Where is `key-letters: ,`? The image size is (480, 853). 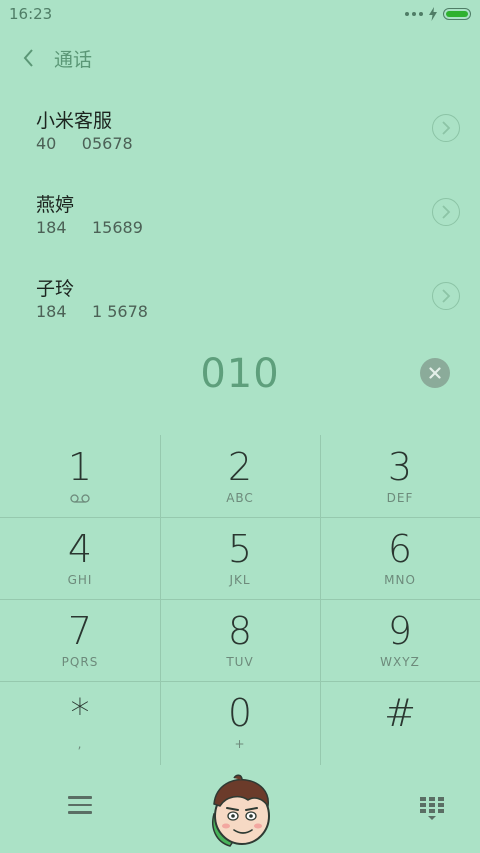
key-letters: , is located at coordinates (80, 744).